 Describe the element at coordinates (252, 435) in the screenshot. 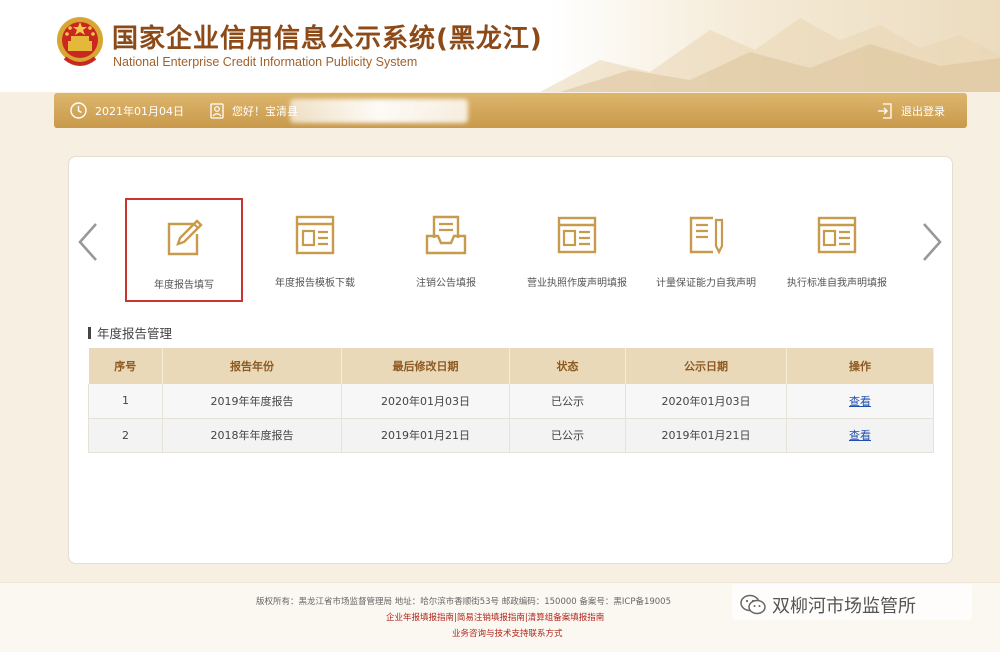

I see `report-year: 2018年年度报告` at that location.